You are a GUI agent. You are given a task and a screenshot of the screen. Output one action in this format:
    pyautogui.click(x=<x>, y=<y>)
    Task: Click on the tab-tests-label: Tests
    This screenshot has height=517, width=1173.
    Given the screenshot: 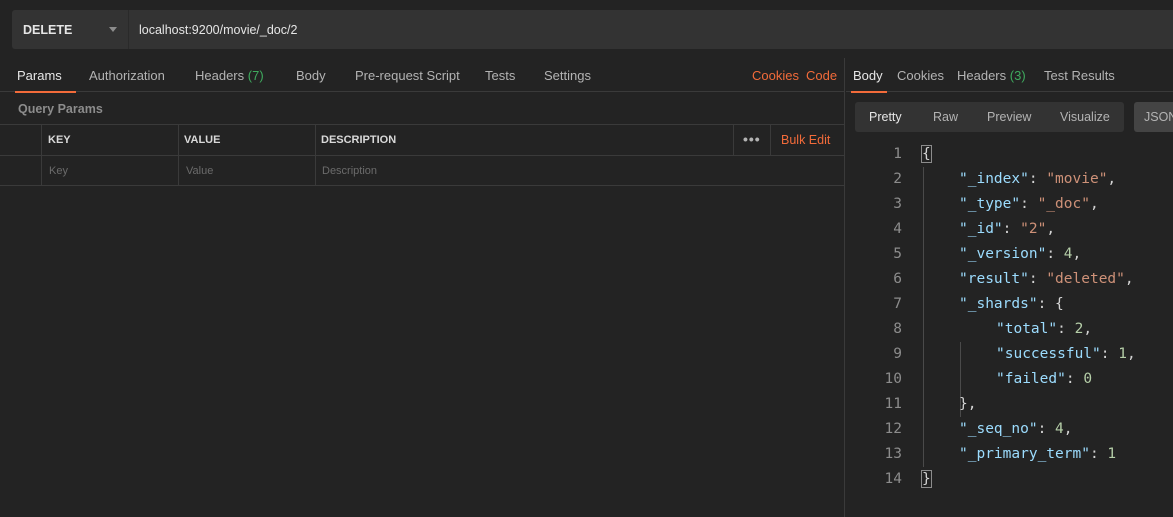 What is the action you would take?
    pyautogui.click(x=500, y=75)
    